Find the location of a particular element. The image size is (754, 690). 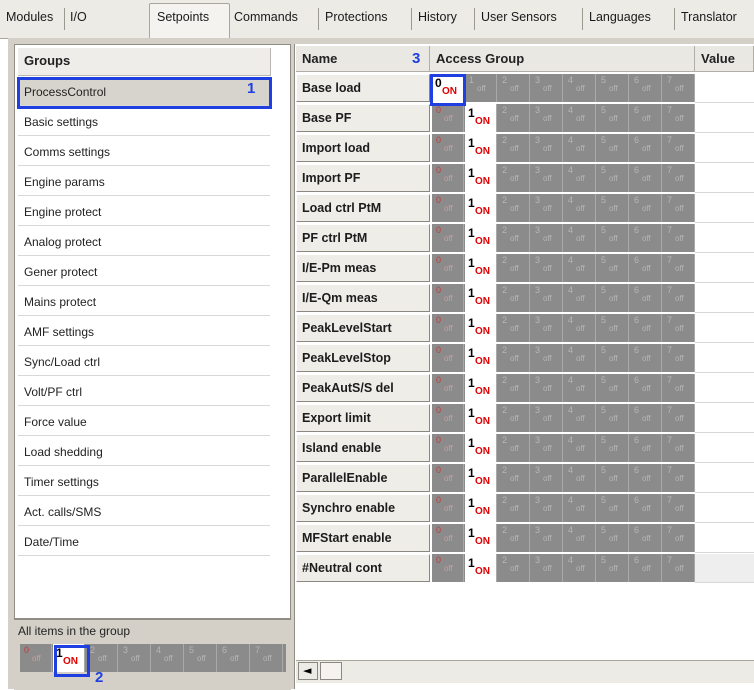

scroll-left-button: ◄ is located at coordinates (308, 671).